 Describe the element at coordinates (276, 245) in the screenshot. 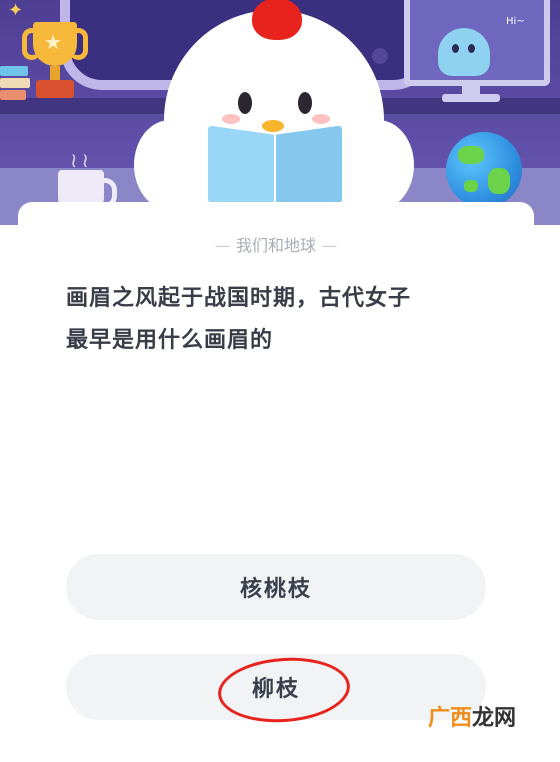

I see `category-label: — 我们和地球 —` at that location.